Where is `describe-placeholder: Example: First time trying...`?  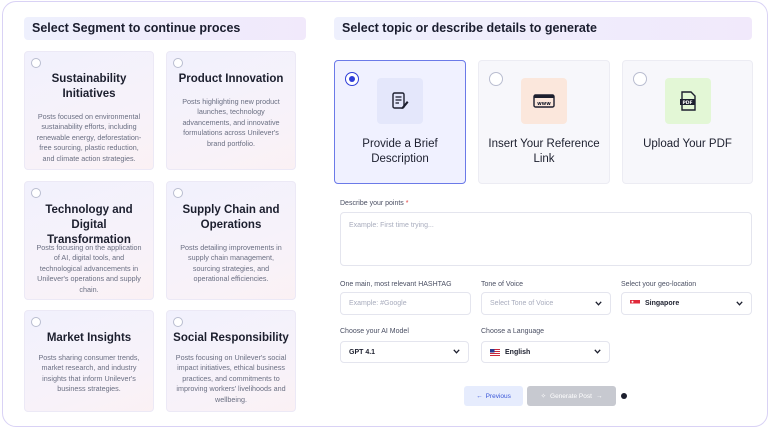
describe-placeholder: Example: First time trying... is located at coordinates (391, 225).